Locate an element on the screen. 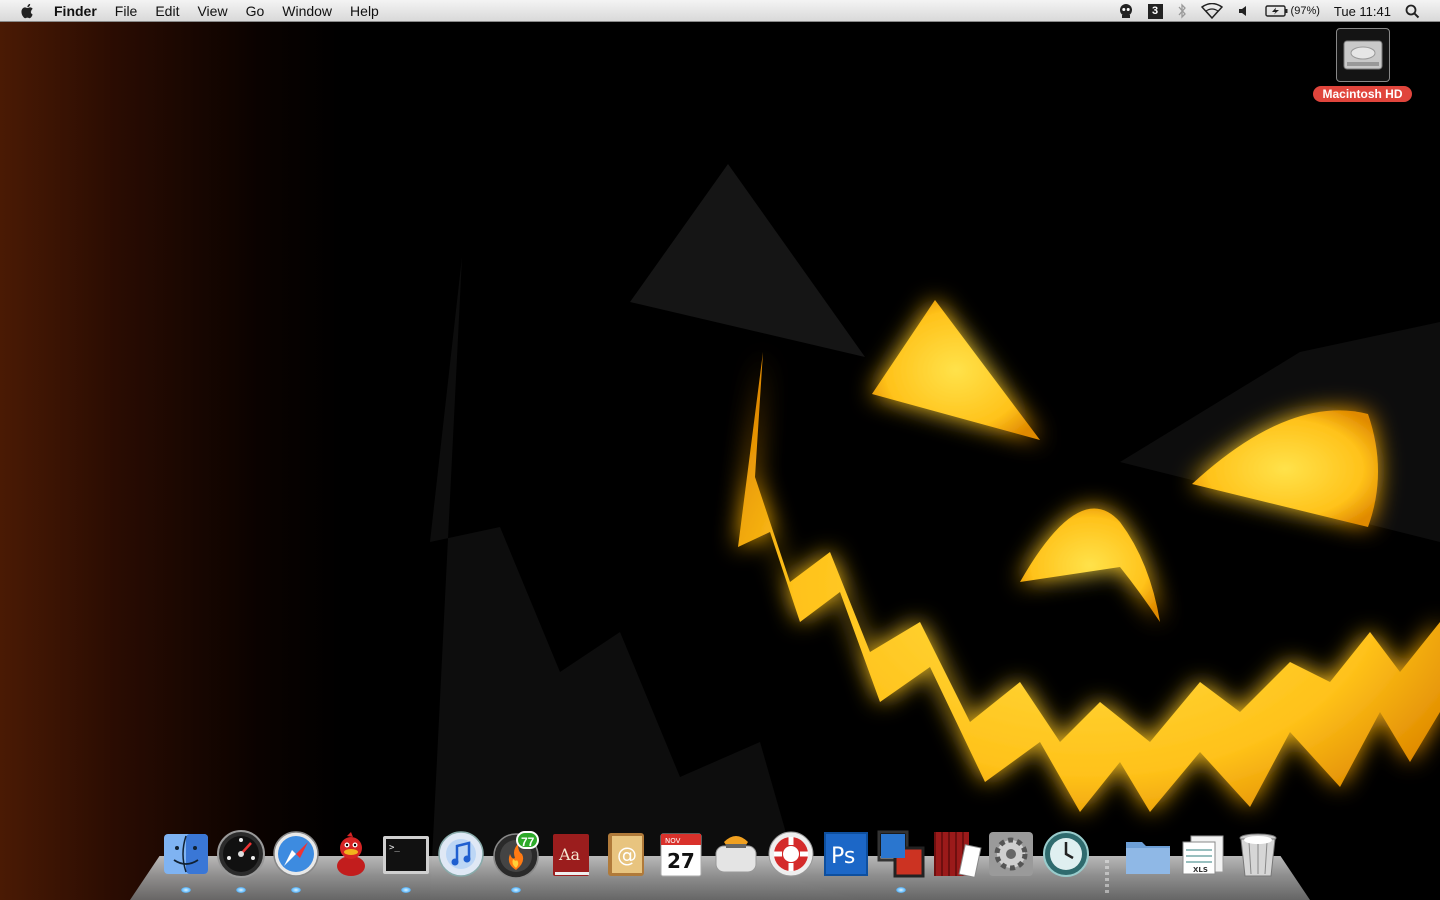 The width and height of the screenshot is (1440, 900). menu-view: View is located at coordinates (212, 11).